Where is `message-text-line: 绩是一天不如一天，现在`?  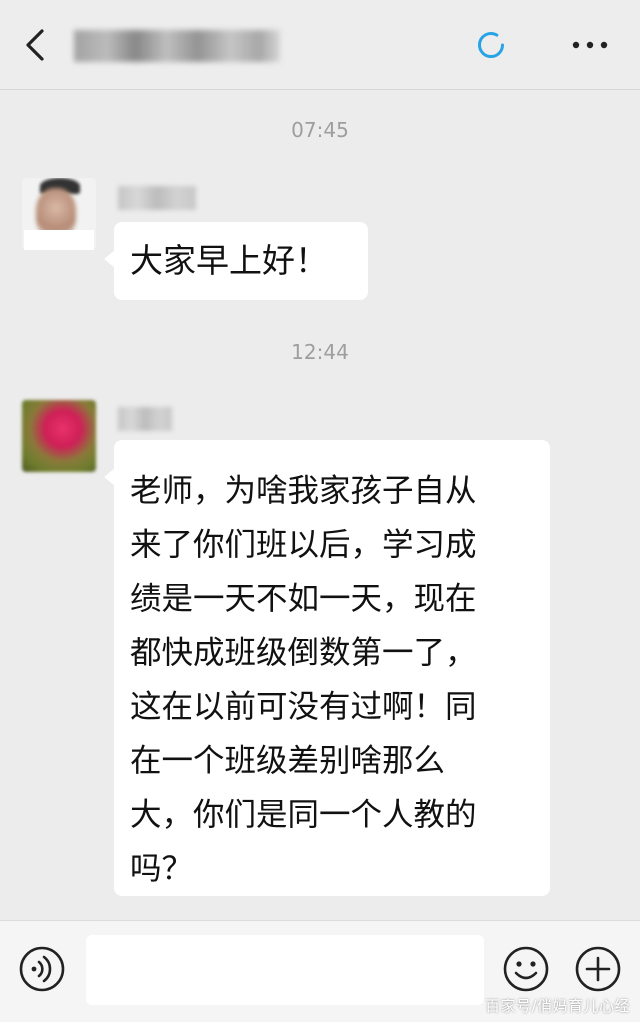 message-text-line: 绩是一天不如一天，现在 is located at coordinates (303, 599).